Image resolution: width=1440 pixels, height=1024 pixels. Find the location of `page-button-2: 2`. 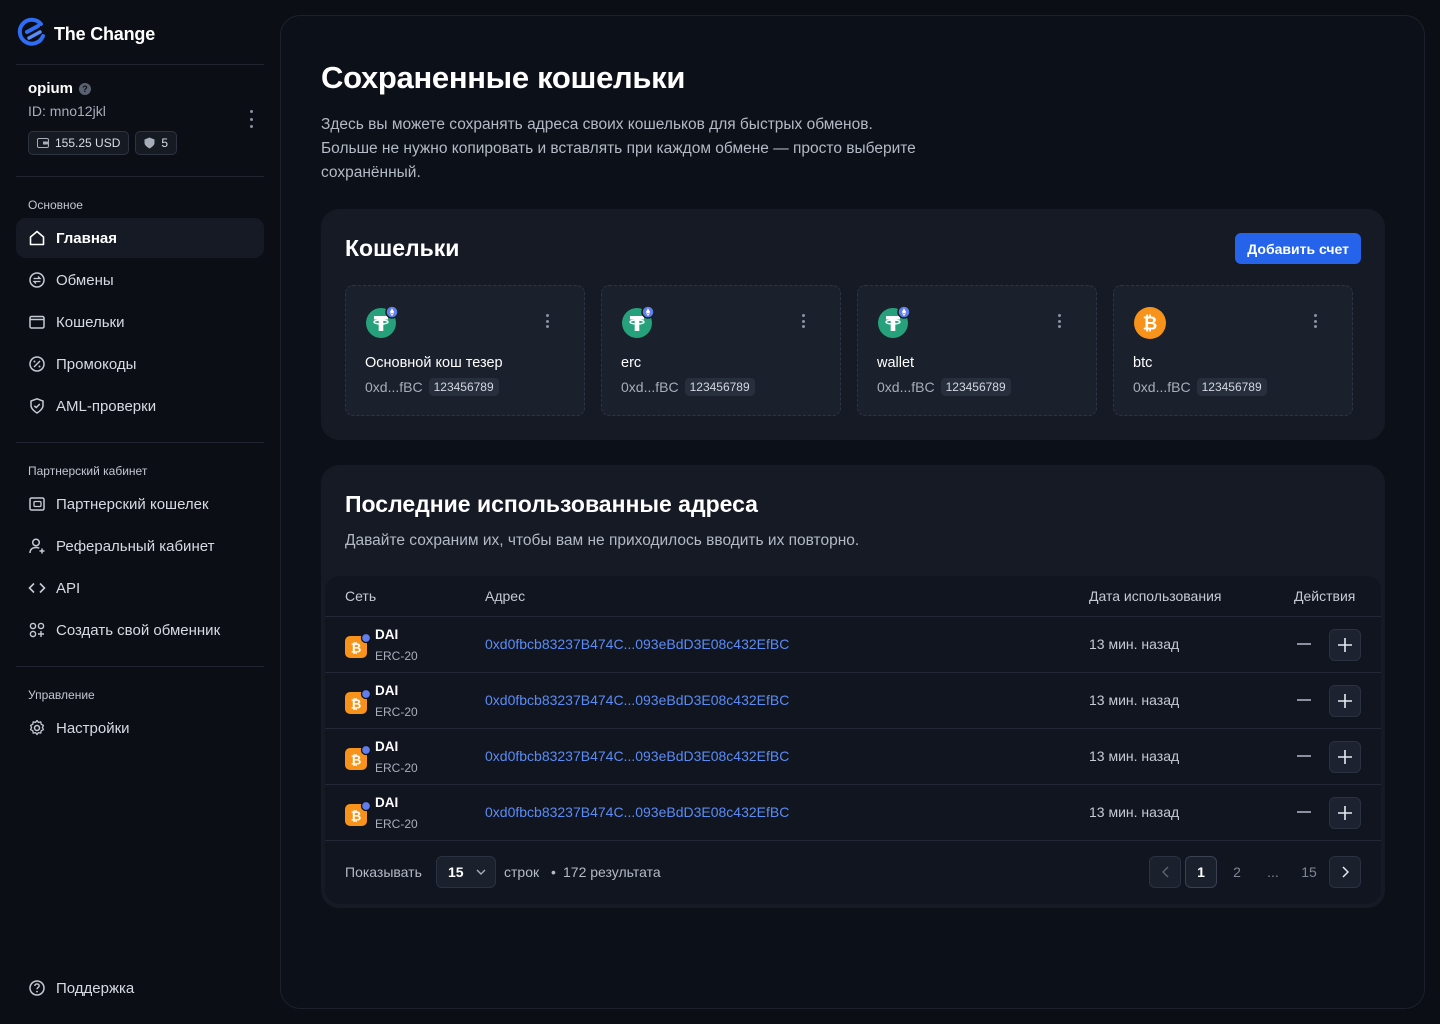

page-button-2: 2 is located at coordinates (1237, 872).